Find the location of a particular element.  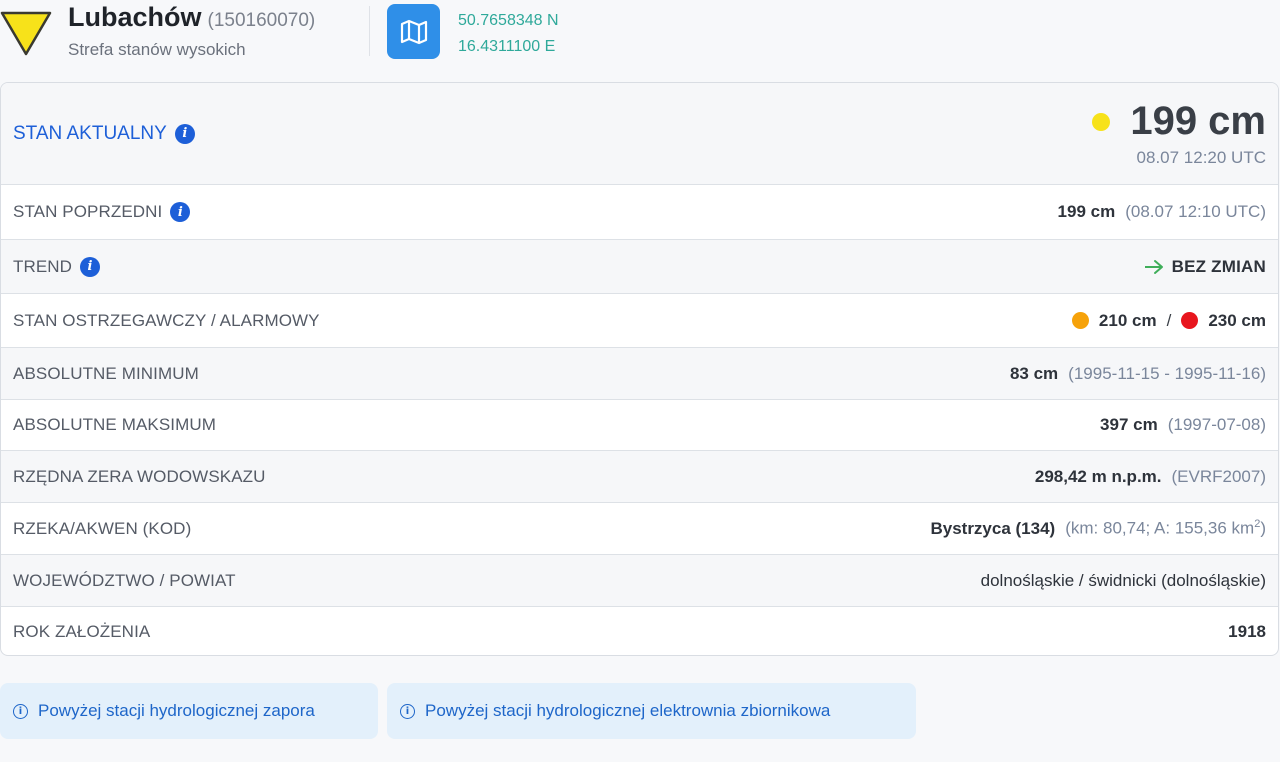

abs-min-level: 83 cm is located at coordinates (1034, 373).